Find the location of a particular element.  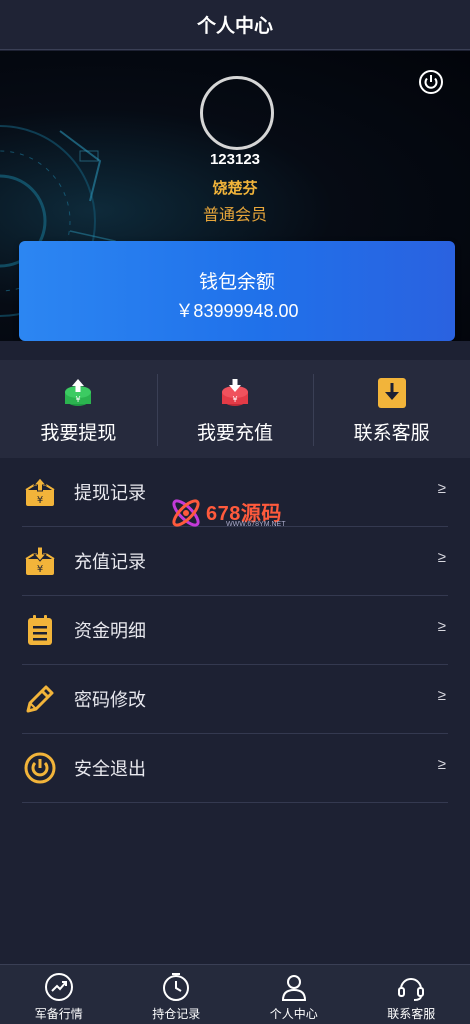

menu-label: 提现记录 is located at coordinates (110, 493).